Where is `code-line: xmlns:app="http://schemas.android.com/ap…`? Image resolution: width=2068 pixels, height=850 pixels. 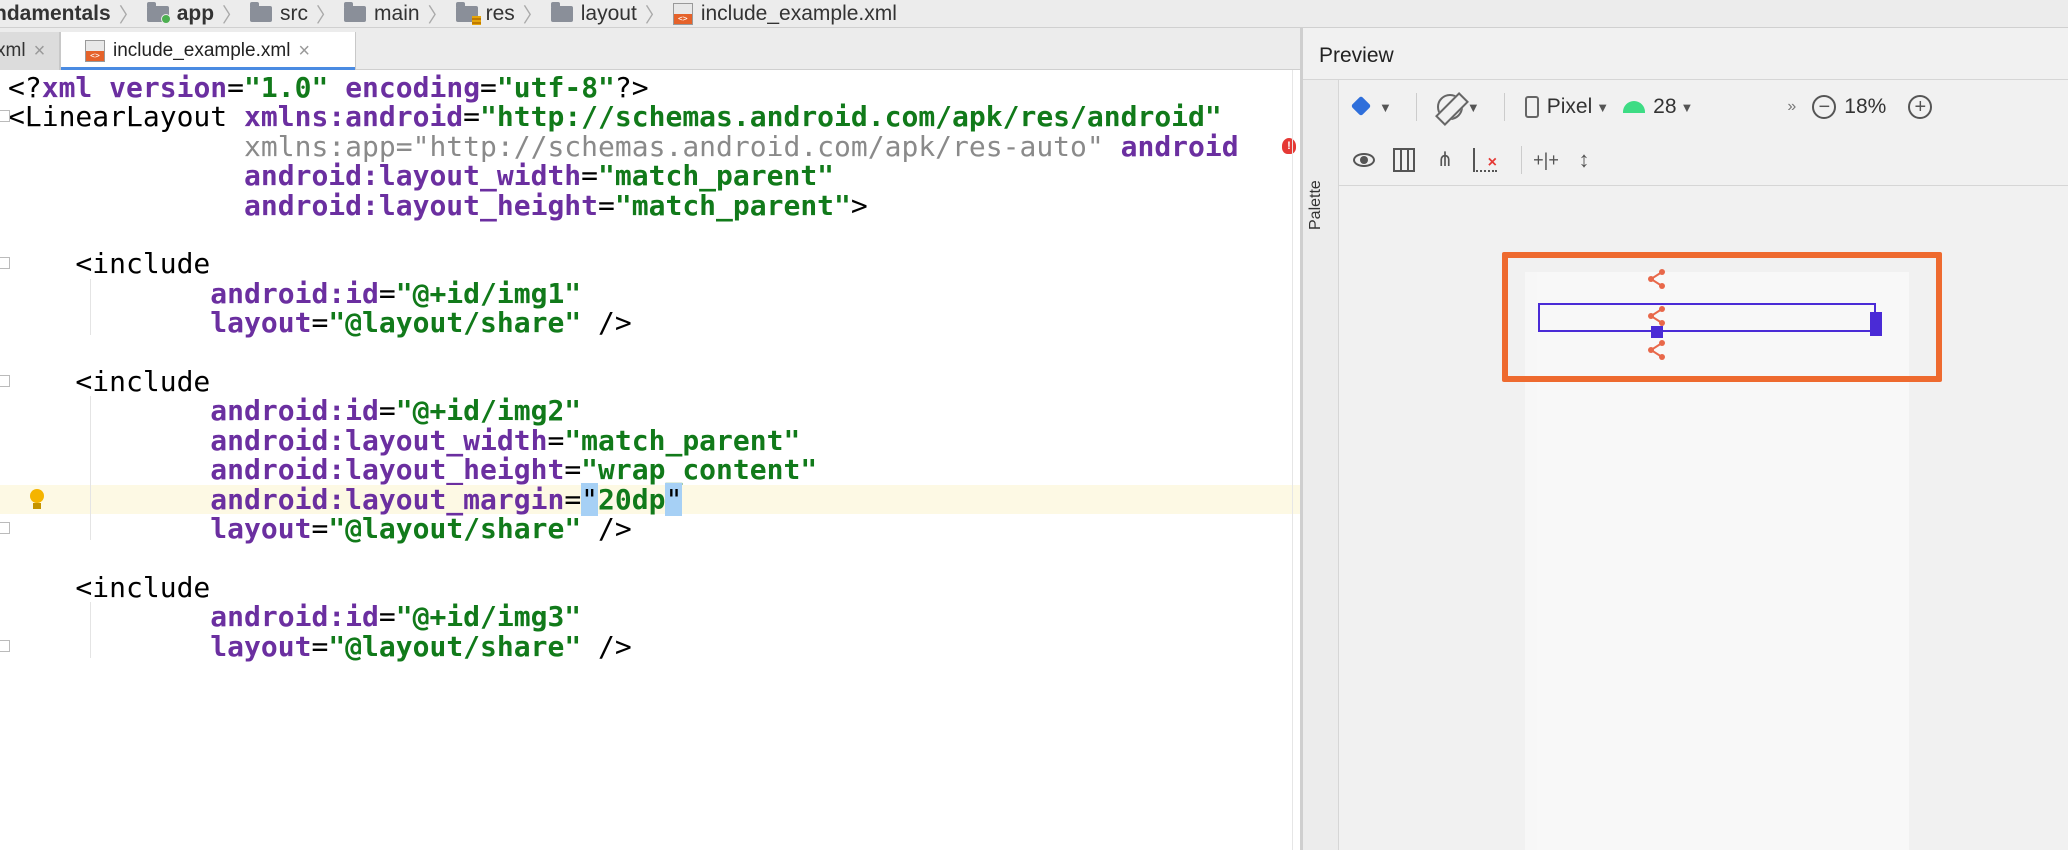
code-line: xmlns:app="http://schemas.android.com/ap… is located at coordinates (650, 146).